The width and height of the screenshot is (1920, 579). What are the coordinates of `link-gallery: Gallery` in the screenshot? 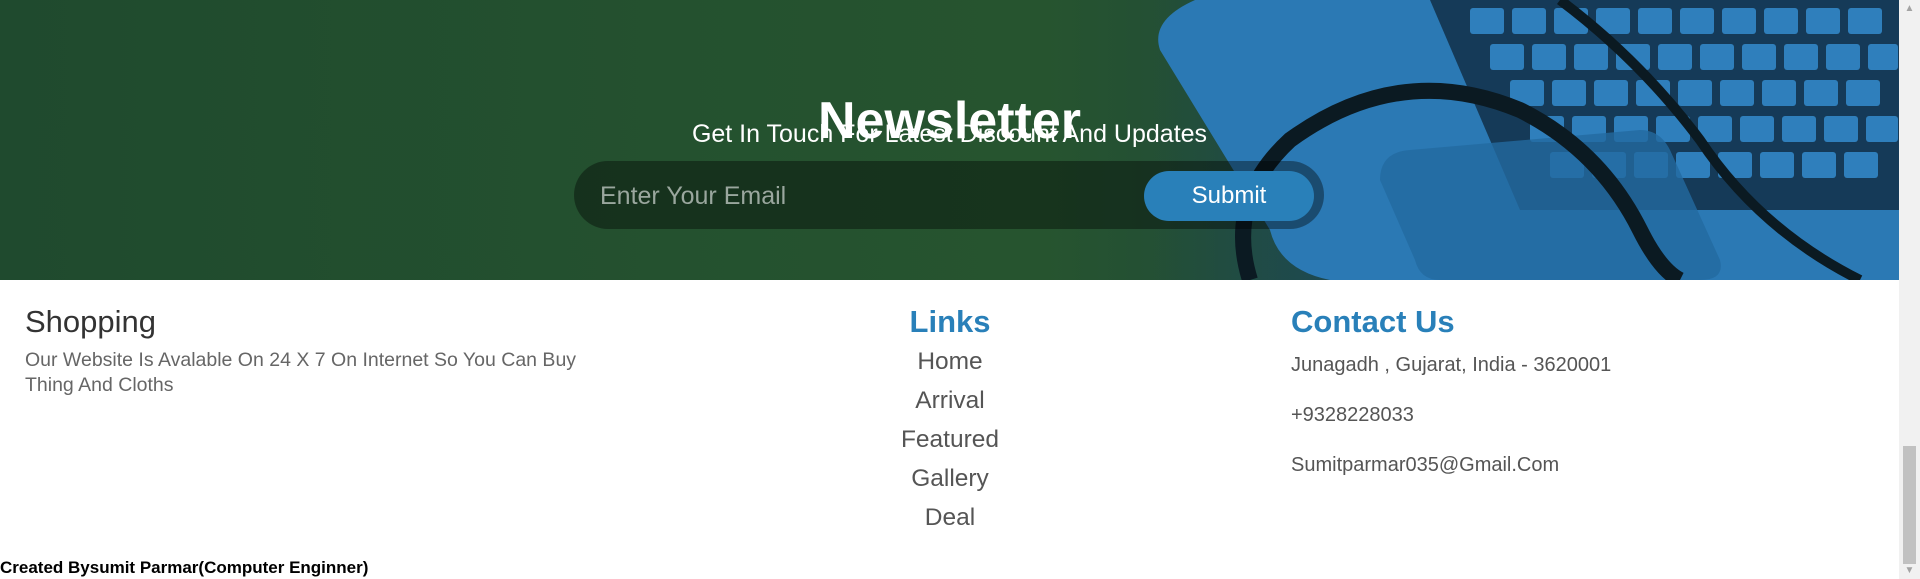 It's located at (950, 478).